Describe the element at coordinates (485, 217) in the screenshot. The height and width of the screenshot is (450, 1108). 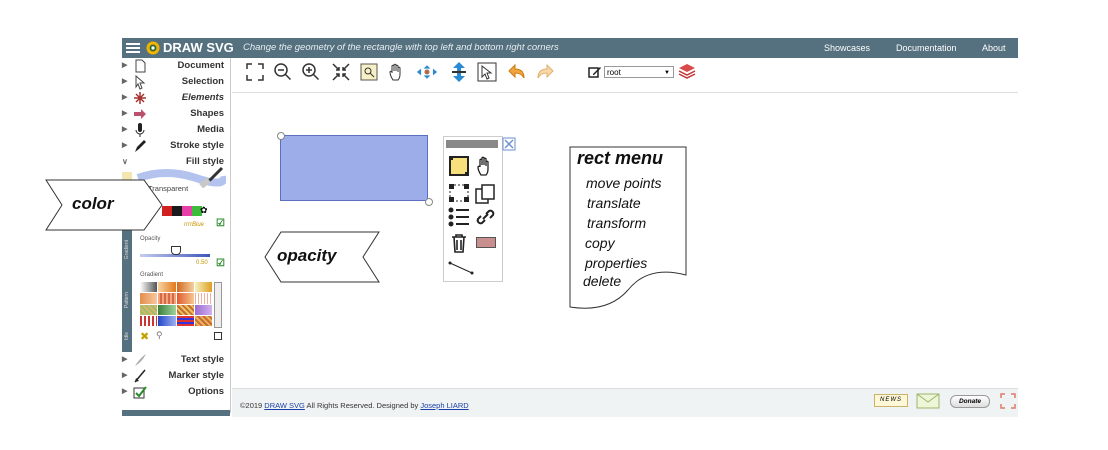
I see `link-icon` at that location.